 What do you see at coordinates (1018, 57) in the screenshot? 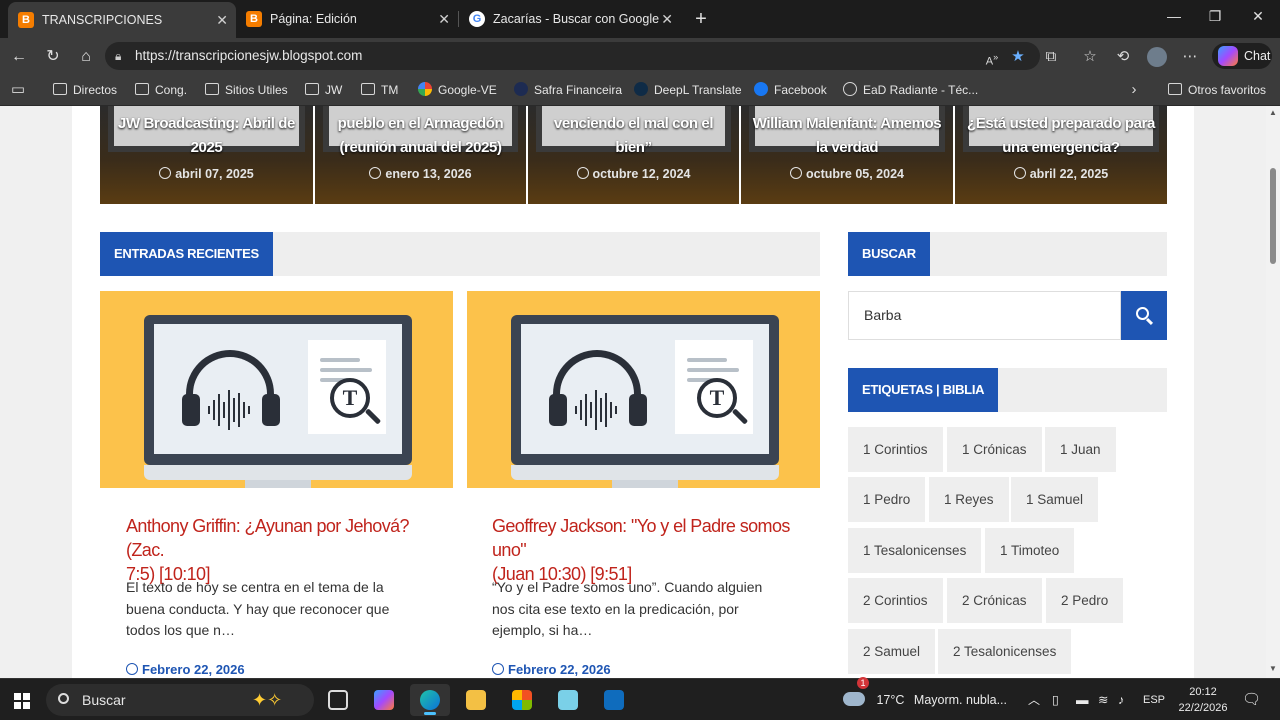
I see `star-filled-icon: ★` at bounding box center [1018, 57].